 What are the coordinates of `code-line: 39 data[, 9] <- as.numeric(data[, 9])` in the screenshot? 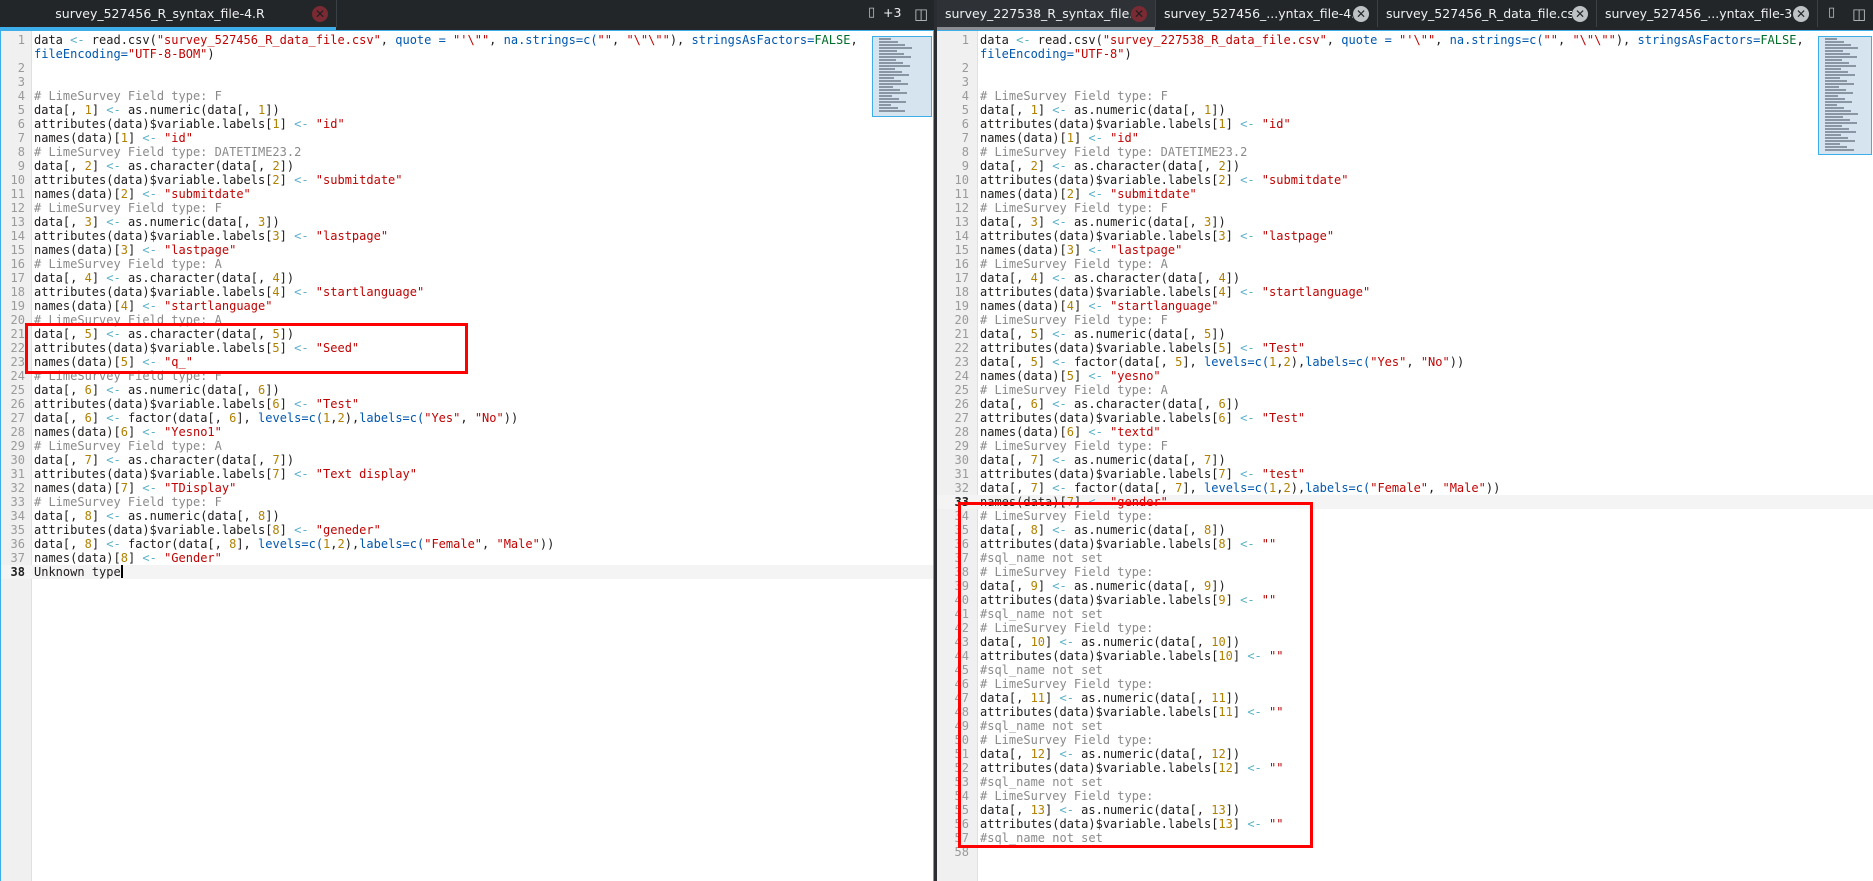 It's located at (1405, 586).